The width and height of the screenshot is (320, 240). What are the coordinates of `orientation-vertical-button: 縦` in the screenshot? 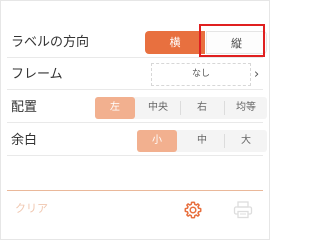 It's located at (236, 42).